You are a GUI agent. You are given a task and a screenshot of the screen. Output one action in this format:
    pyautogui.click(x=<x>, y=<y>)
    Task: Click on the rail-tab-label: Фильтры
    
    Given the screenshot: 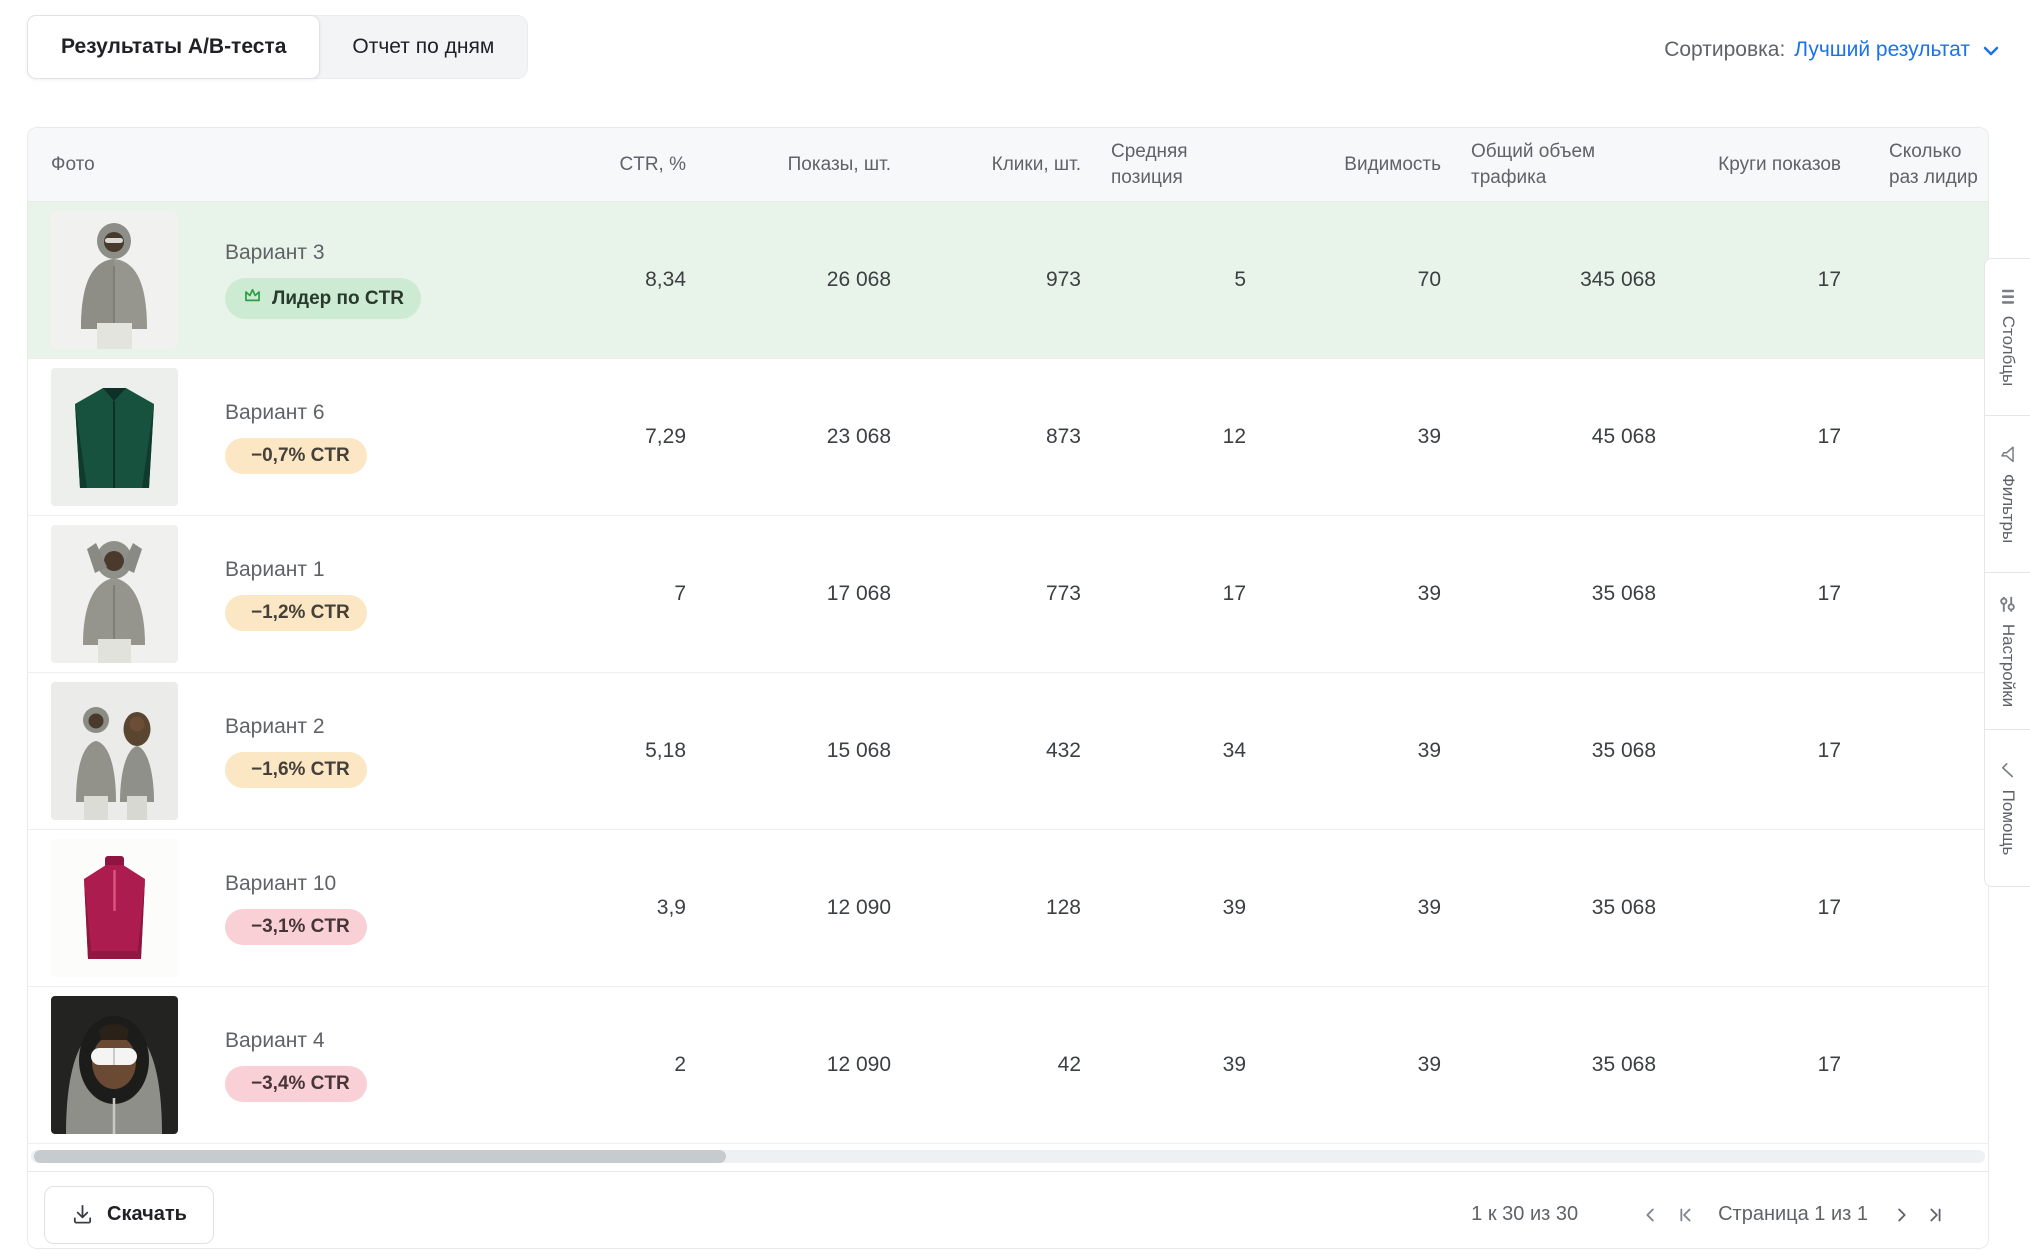 What is the action you would take?
    pyautogui.click(x=2008, y=508)
    